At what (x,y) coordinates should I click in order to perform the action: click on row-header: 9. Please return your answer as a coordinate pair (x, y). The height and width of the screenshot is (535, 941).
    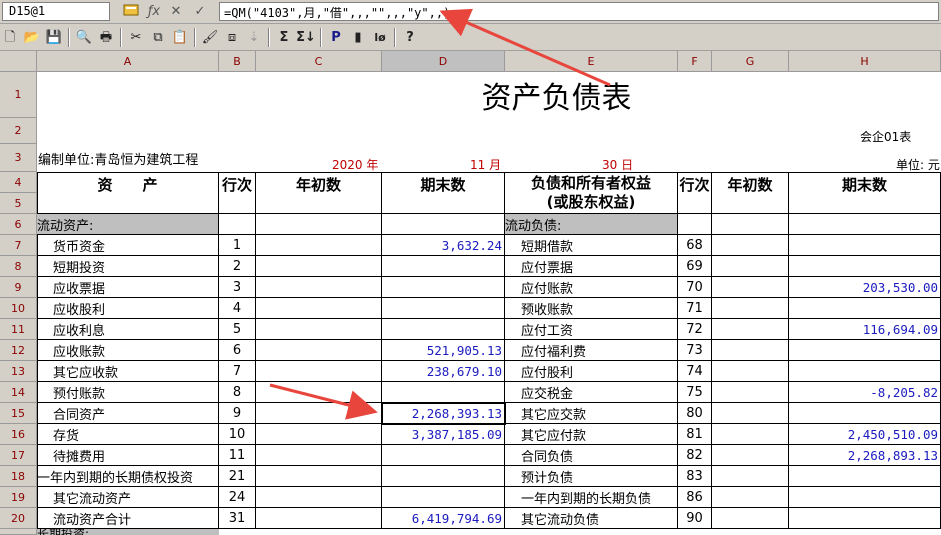
    Looking at the image, I should click on (18, 287).